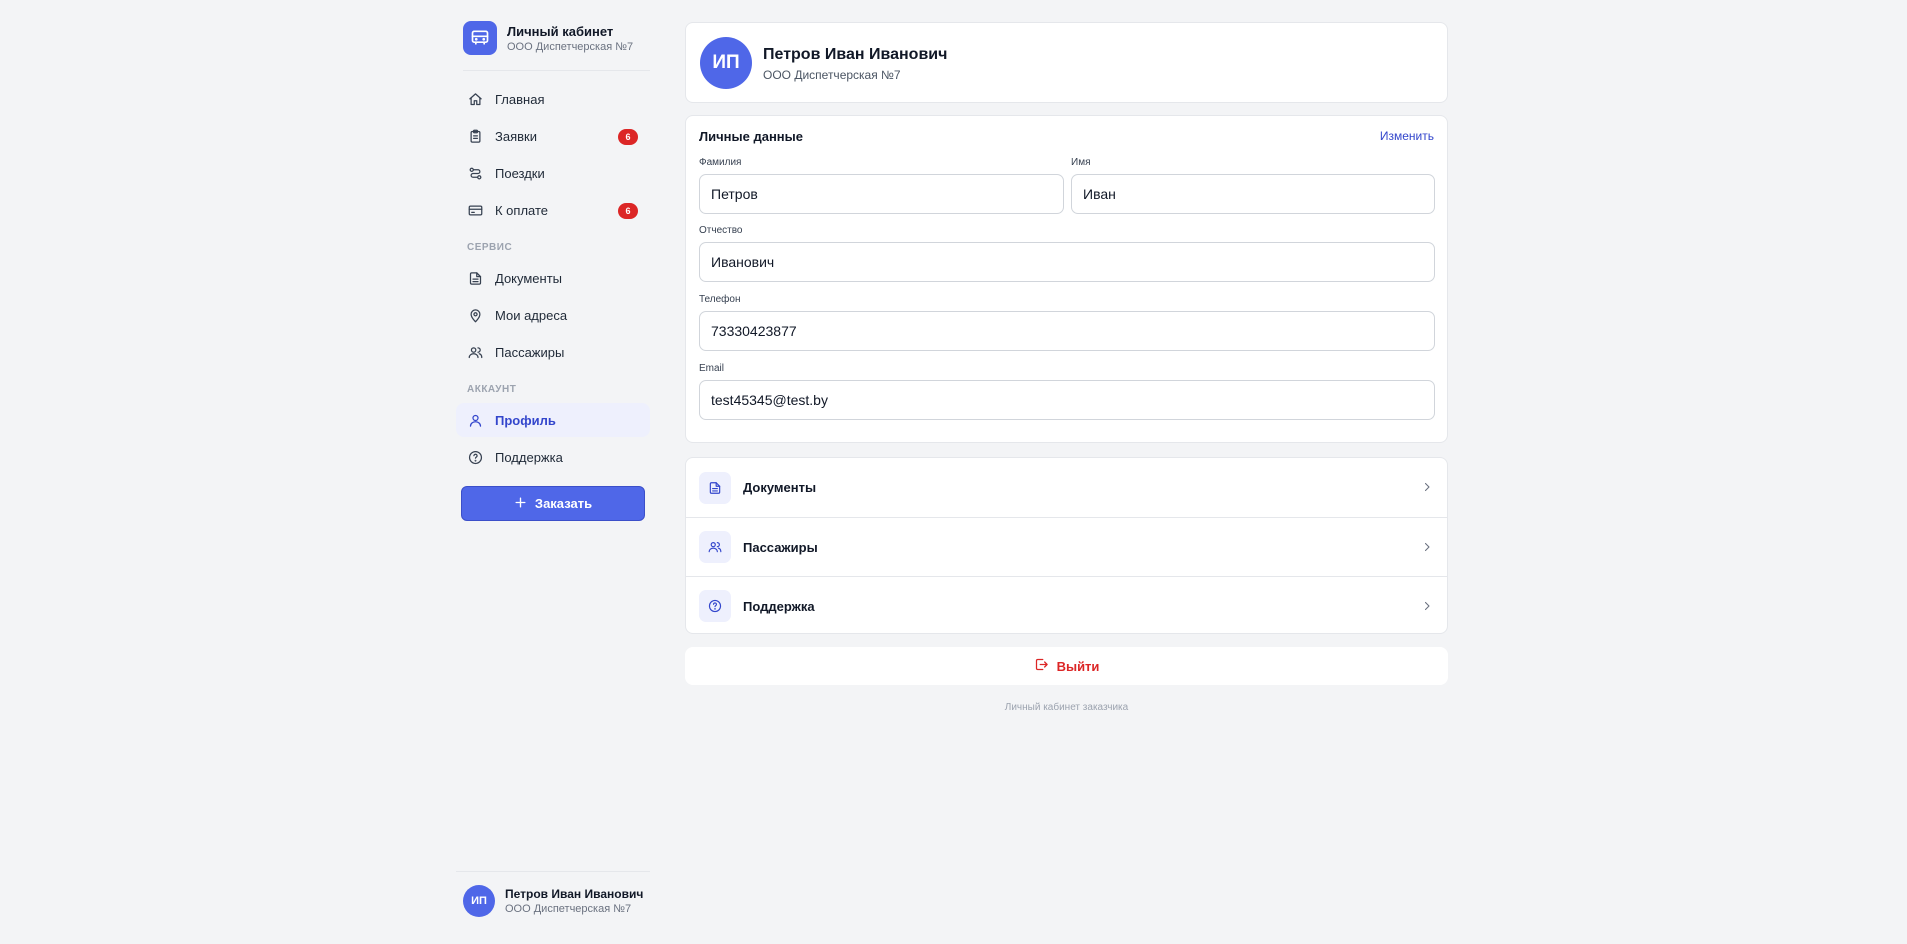  What do you see at coordinates (475, 420) in the screenshot?
I see `user-icon` at bounding box center [475, 420].